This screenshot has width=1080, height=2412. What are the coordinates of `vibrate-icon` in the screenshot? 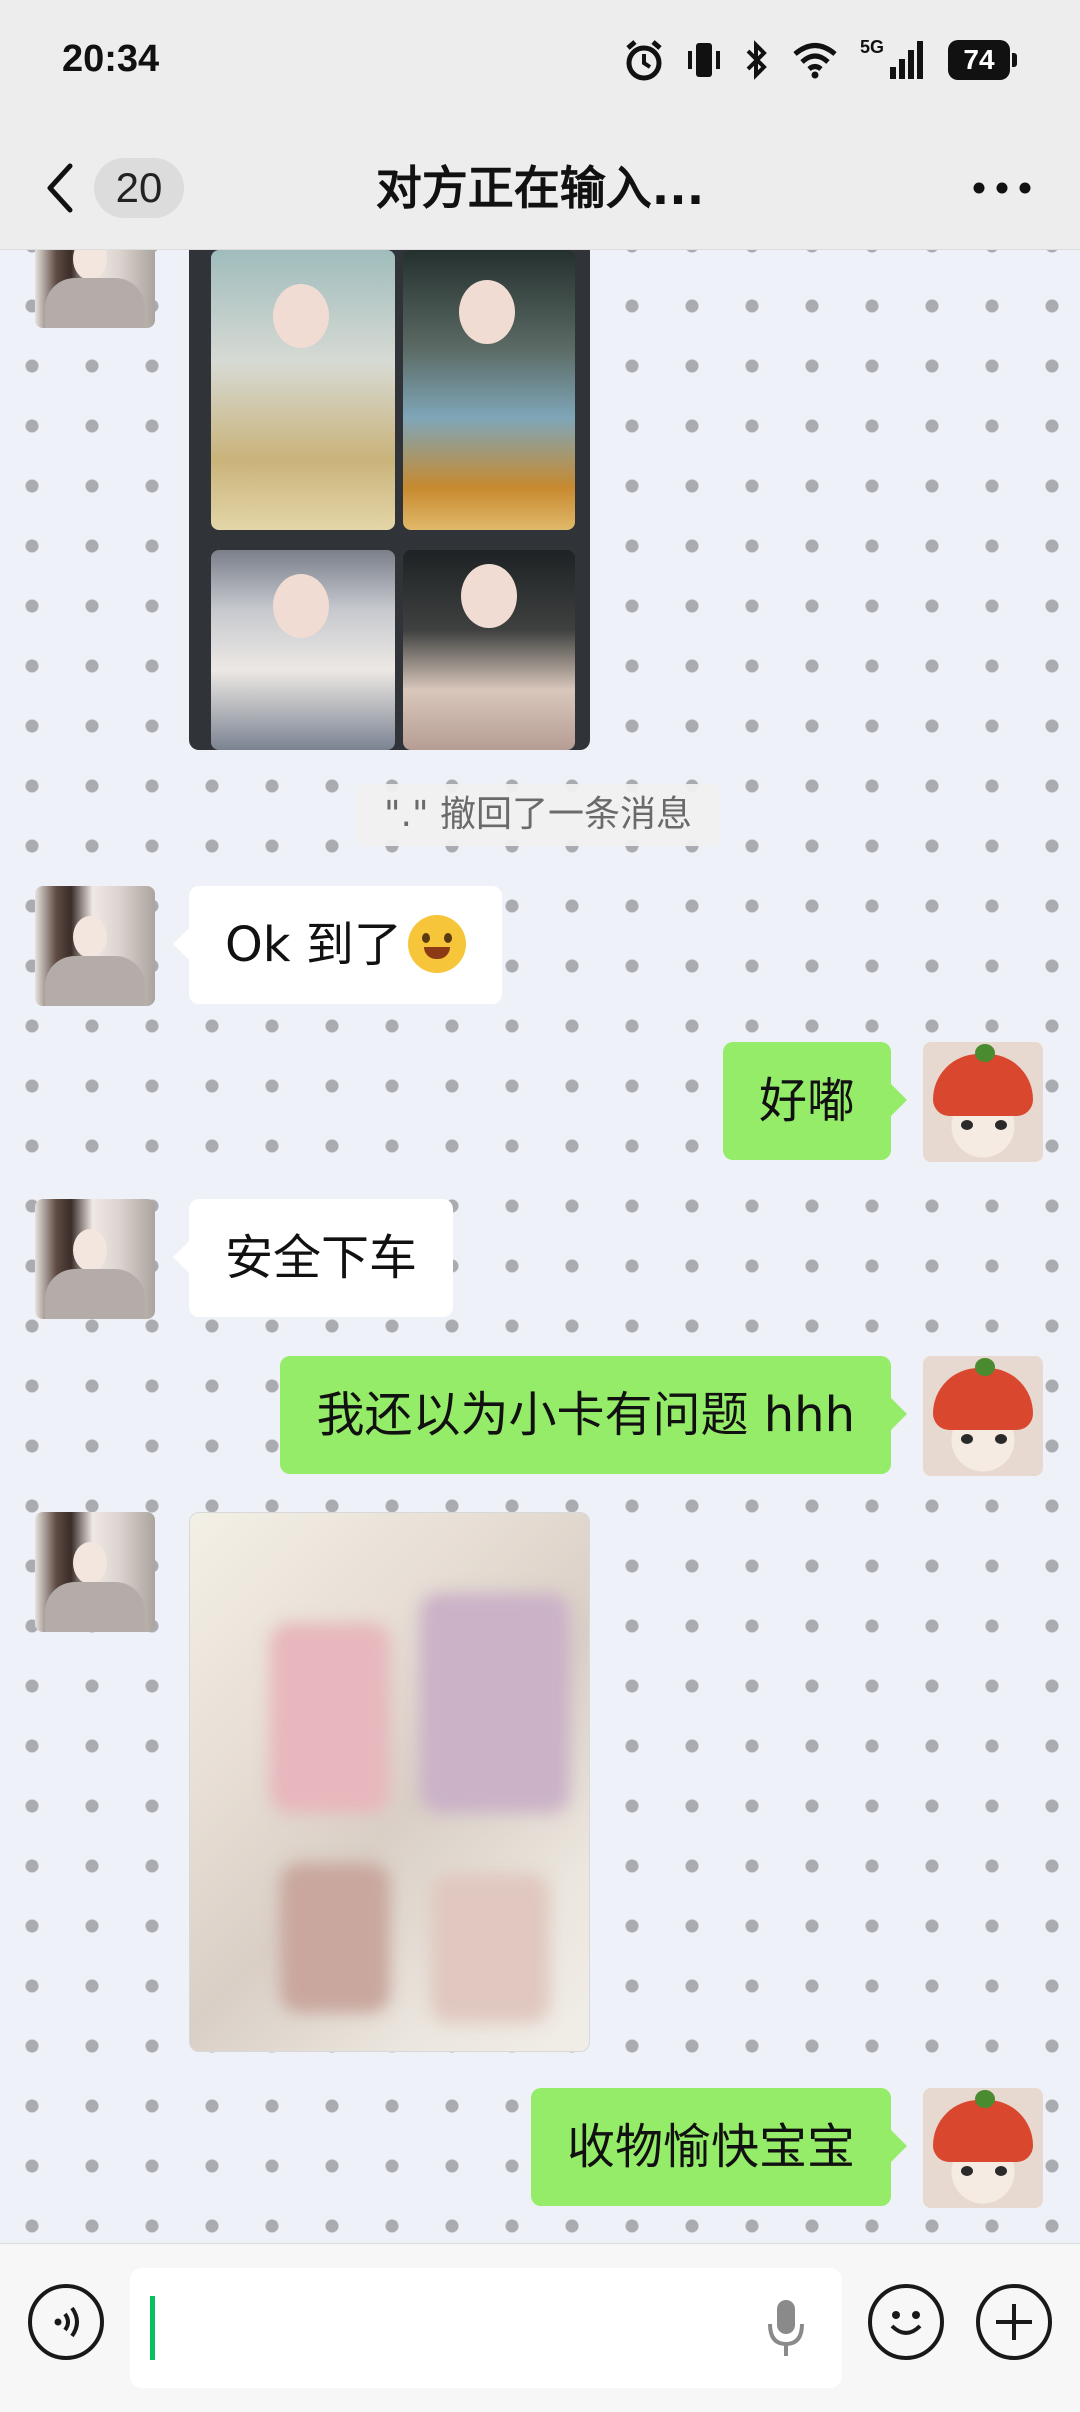 It's located at (704, 60).